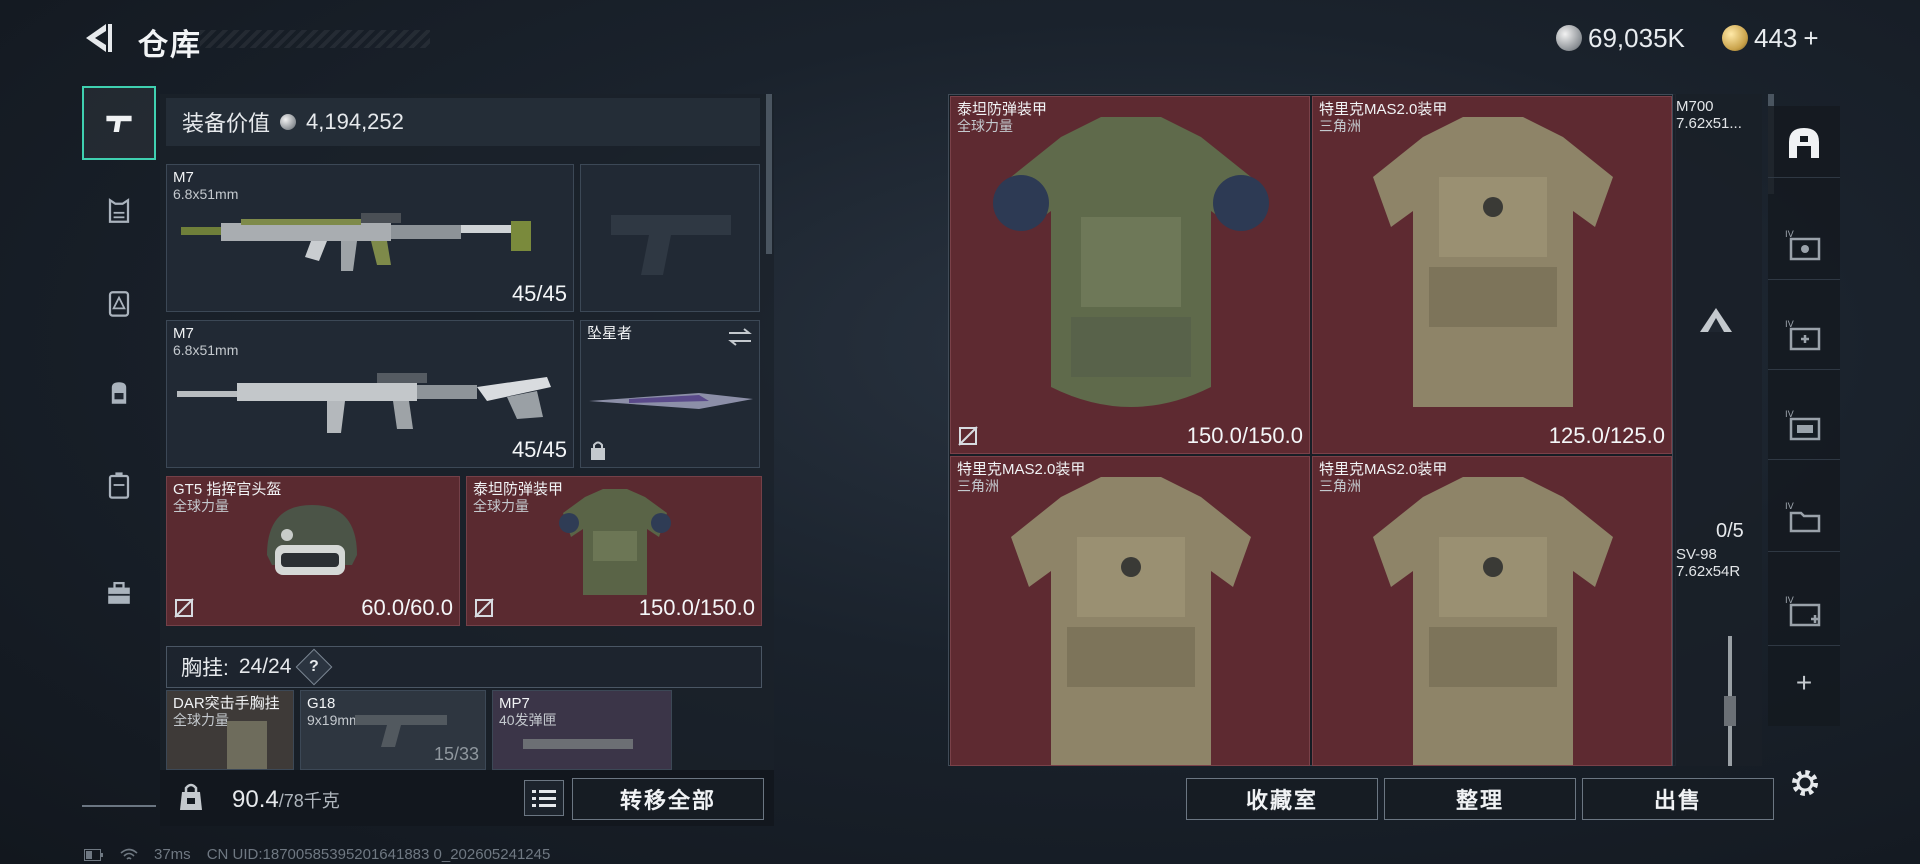  What do you see at coordinates (1244, 435) in the screenshot?
I see `item-durability: 150.0/150.0` at bounding box center [1244, 435].